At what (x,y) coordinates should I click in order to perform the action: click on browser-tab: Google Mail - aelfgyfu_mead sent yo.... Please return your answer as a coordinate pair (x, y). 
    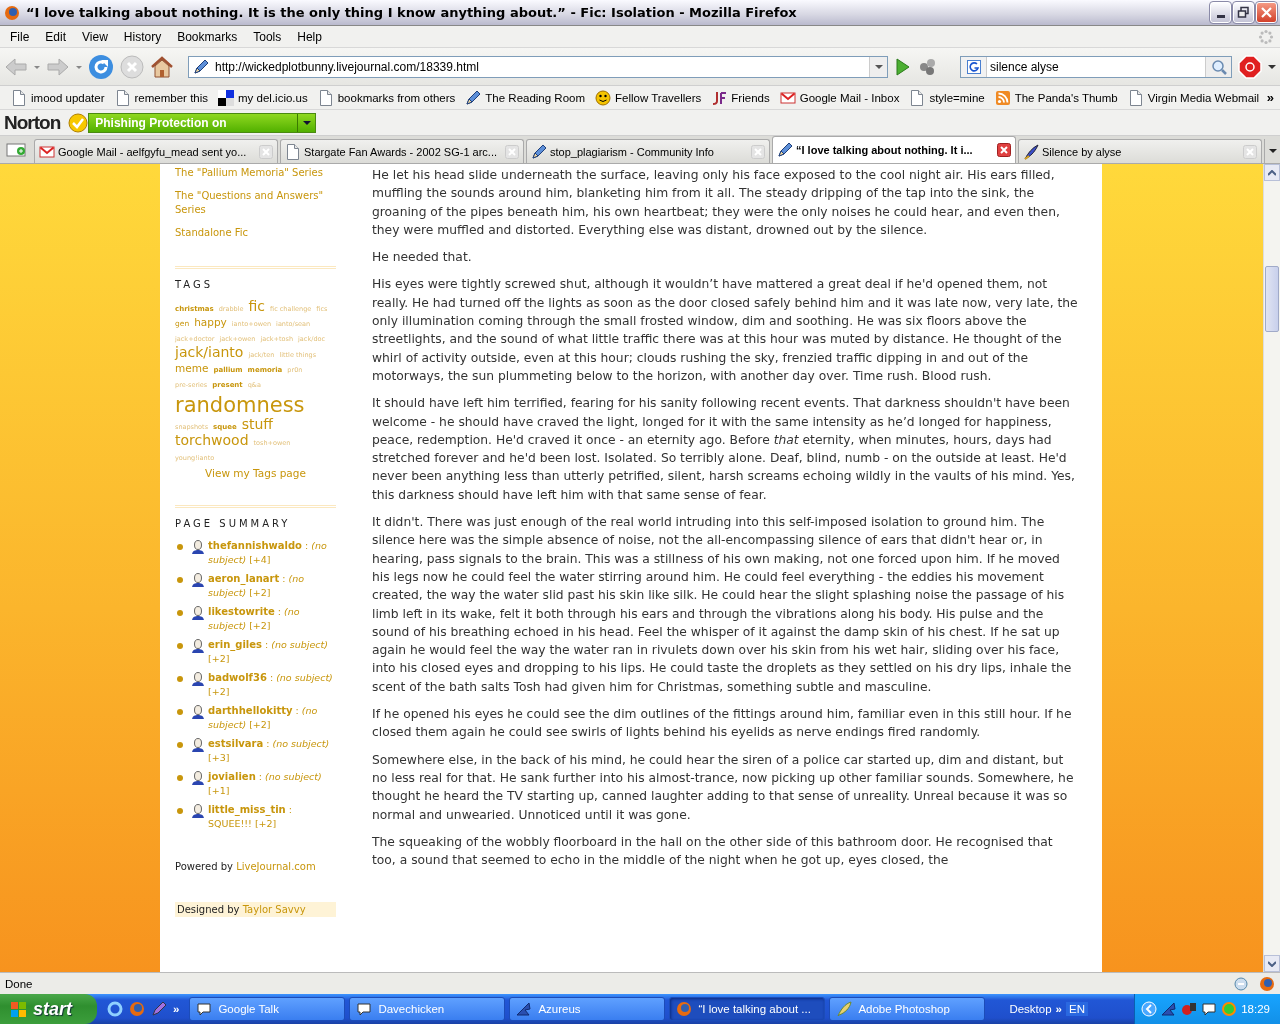
    Looking at the image, I should click on (156, 151).